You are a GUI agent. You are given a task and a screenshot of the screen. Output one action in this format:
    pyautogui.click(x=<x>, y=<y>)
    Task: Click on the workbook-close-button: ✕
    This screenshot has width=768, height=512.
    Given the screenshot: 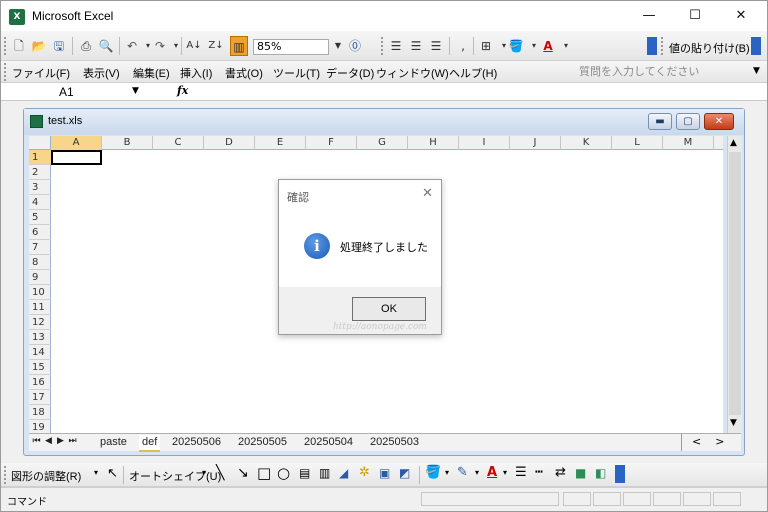 What is the action you would take?
    pyautogui.click(x=719, y=121)
    